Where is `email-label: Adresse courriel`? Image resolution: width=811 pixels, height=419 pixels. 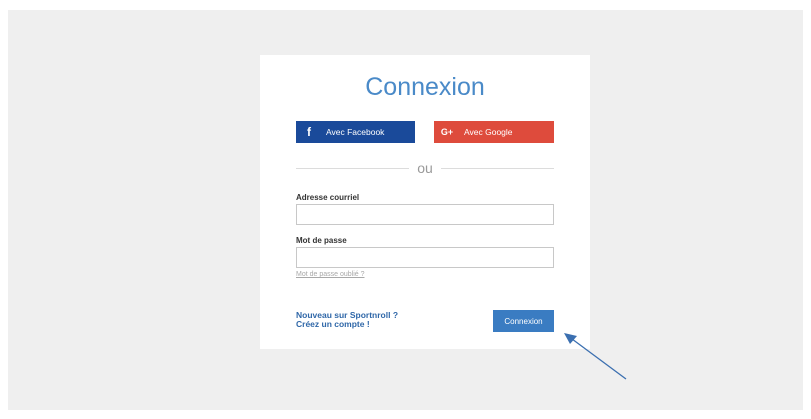 email-label: Adresse courriel is located at coordinates (328, 197).